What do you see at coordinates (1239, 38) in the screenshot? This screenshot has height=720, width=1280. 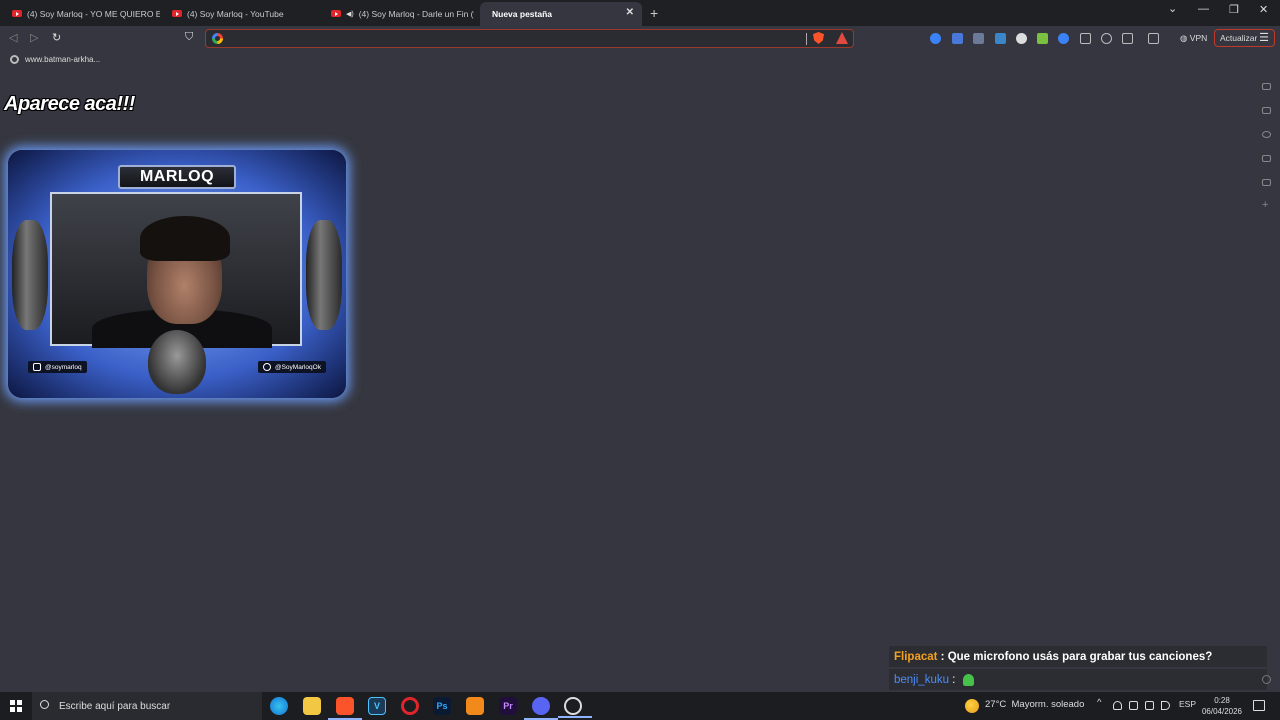 I see `update-label: Actualizar` at bounding box center [1239, 38].